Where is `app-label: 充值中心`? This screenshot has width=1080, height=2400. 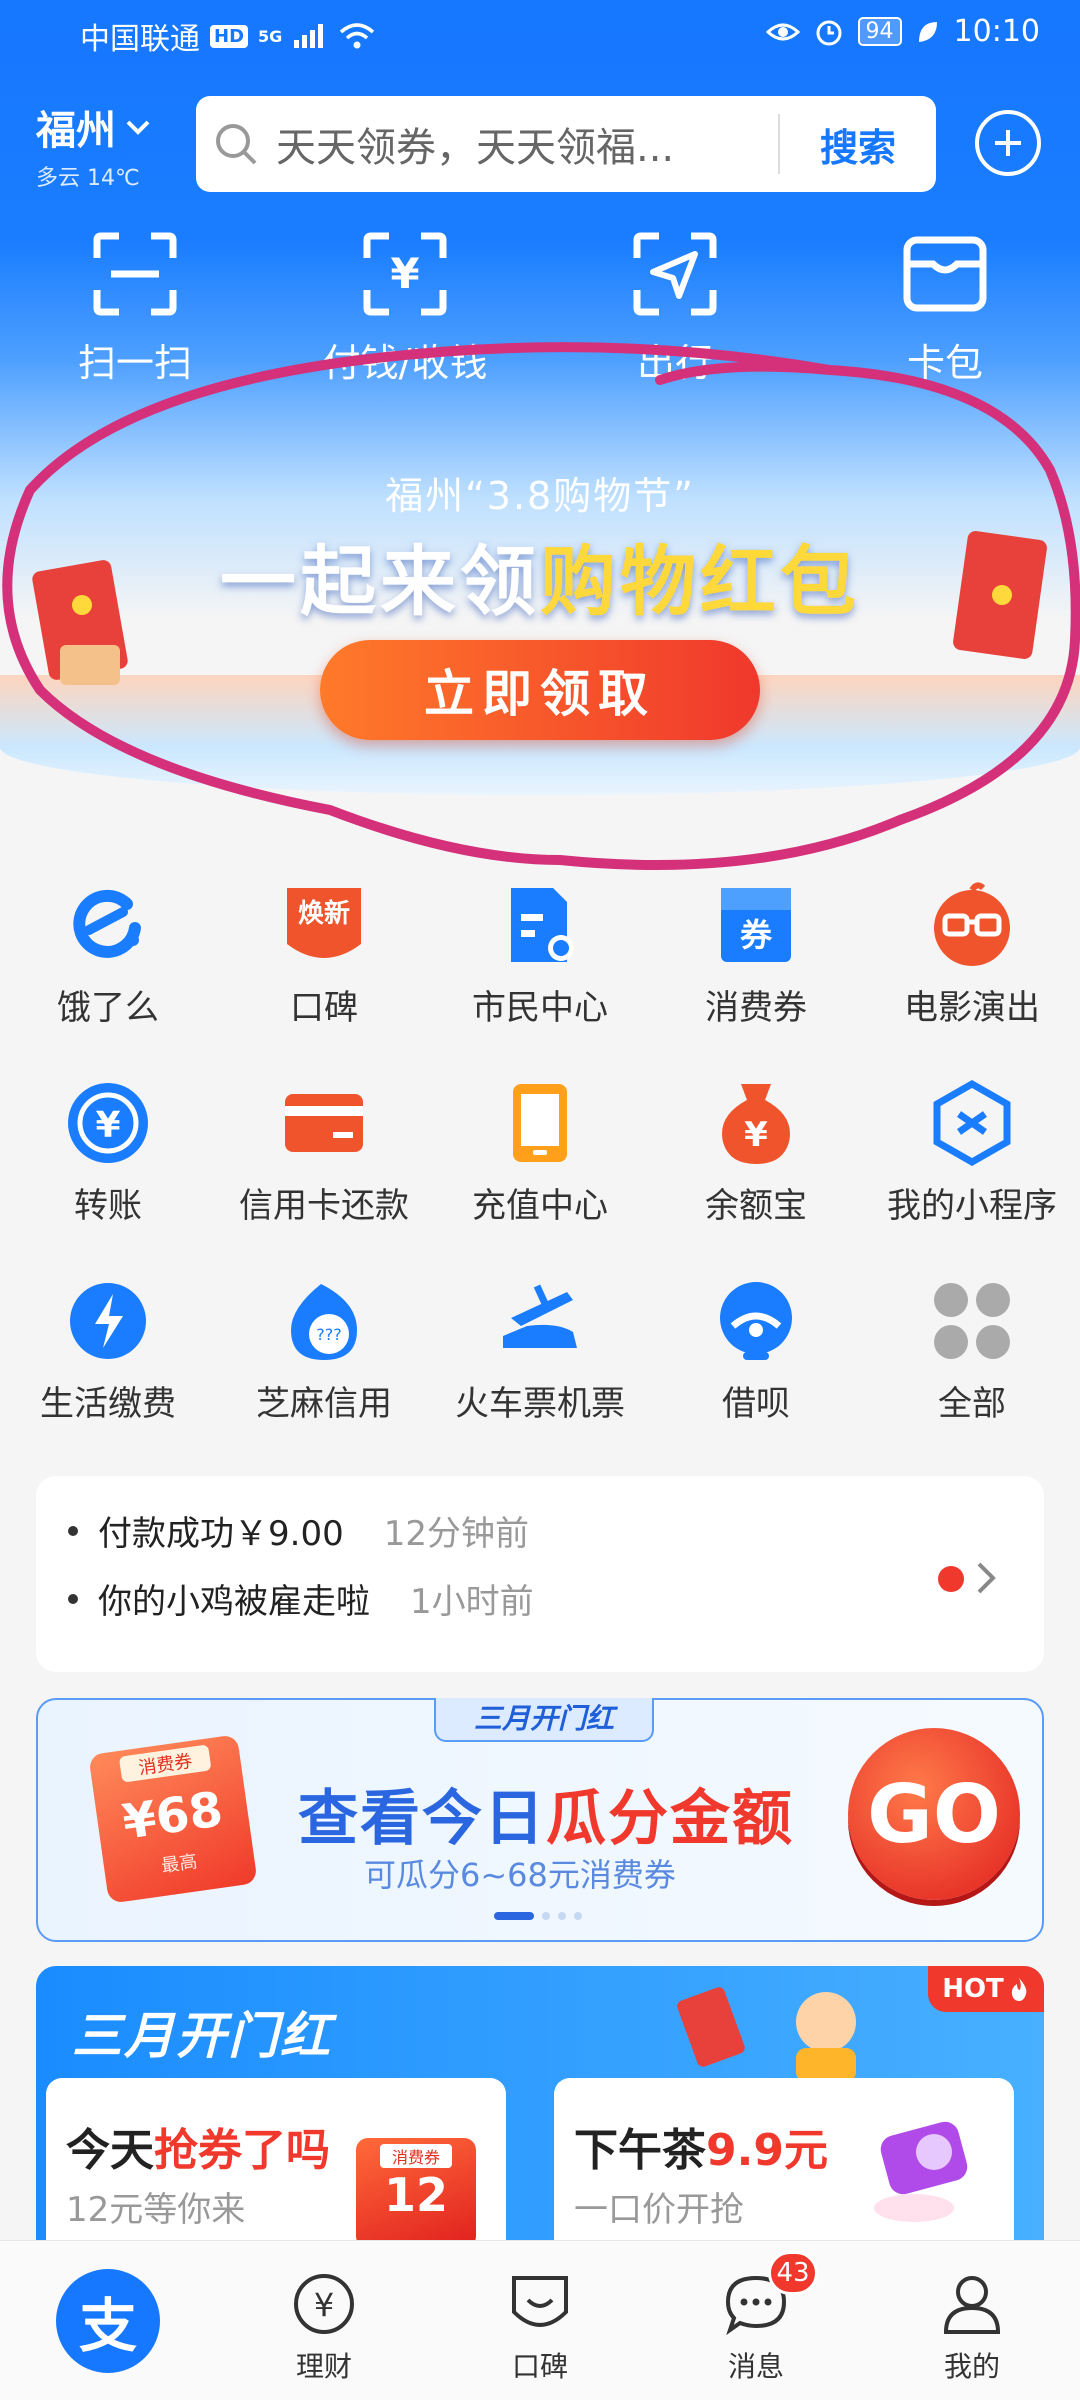 app-label: 充值中心 is located at coordinates (540, 1206).